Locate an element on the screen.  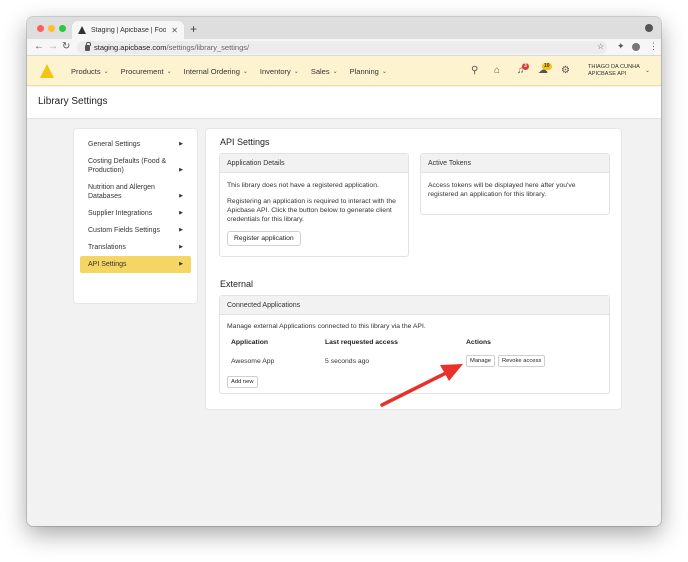
notification-count-badge: 3 is located at coordinates (525, 66).